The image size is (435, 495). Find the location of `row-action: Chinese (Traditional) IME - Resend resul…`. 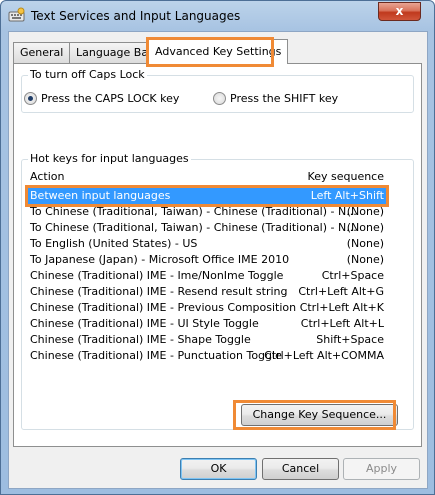

row-action: Chinese (Traditional) IME - Resend resul… is located at coordinates (159, 291).